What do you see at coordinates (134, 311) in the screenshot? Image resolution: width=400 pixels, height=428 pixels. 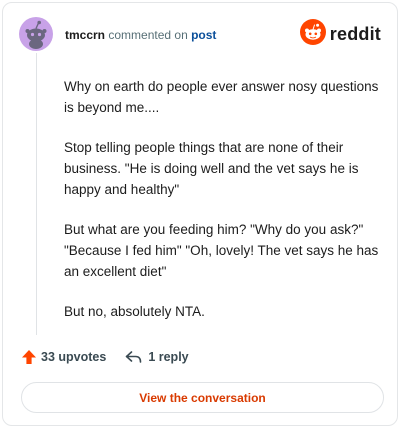 I see `comment-paragraph: But no, absolutely NTA.` at bounding box center [134, 311].